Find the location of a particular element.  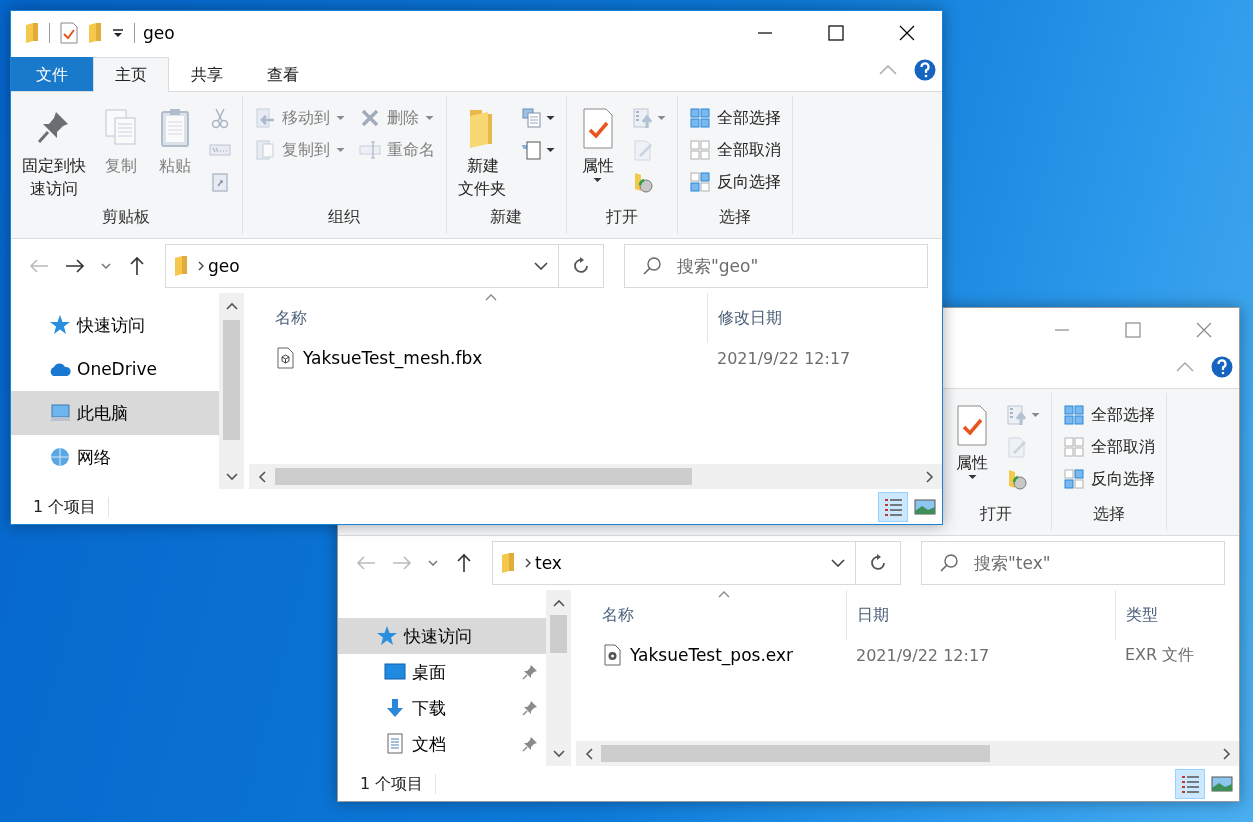

table-cell-text: 2021/9/22 12:17 is located at coordinates (784, 358).